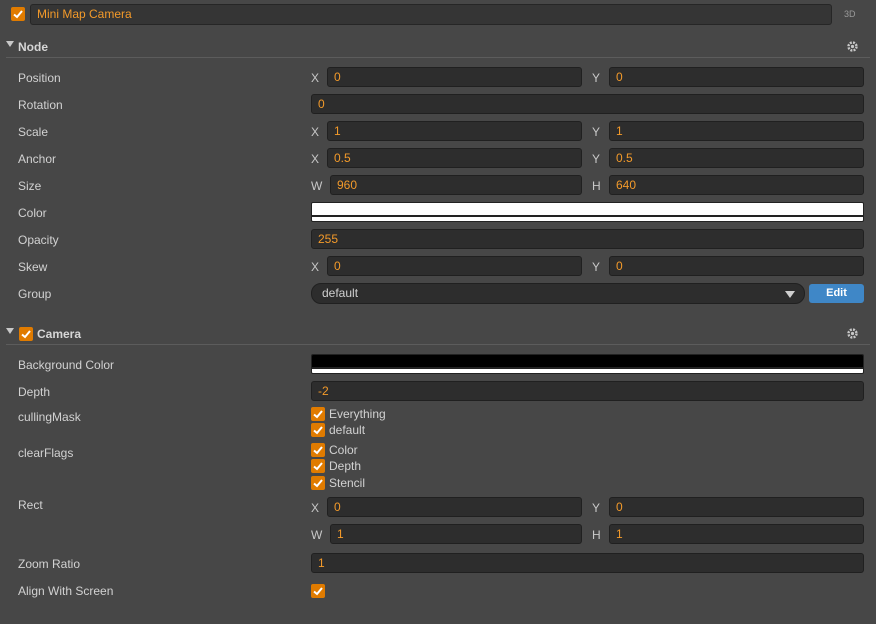 Image resolution: width=876 pixels, height=624 pixels. What do you see at coordinates (49, 417) in the screenshot?
I see `culling-mask-label: cullingMask` at bounding box center [49, 417].